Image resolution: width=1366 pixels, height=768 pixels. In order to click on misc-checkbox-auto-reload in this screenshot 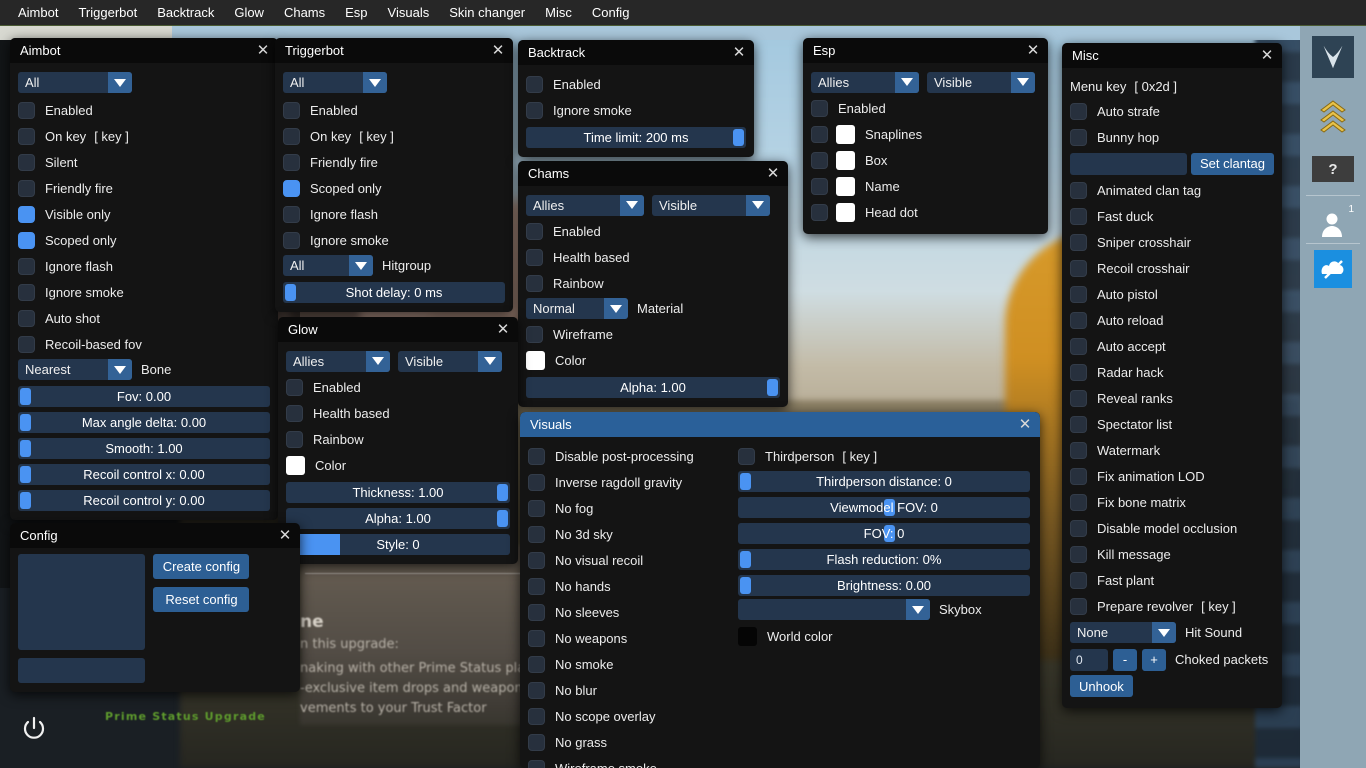, I will do `click(1078, 320)`.